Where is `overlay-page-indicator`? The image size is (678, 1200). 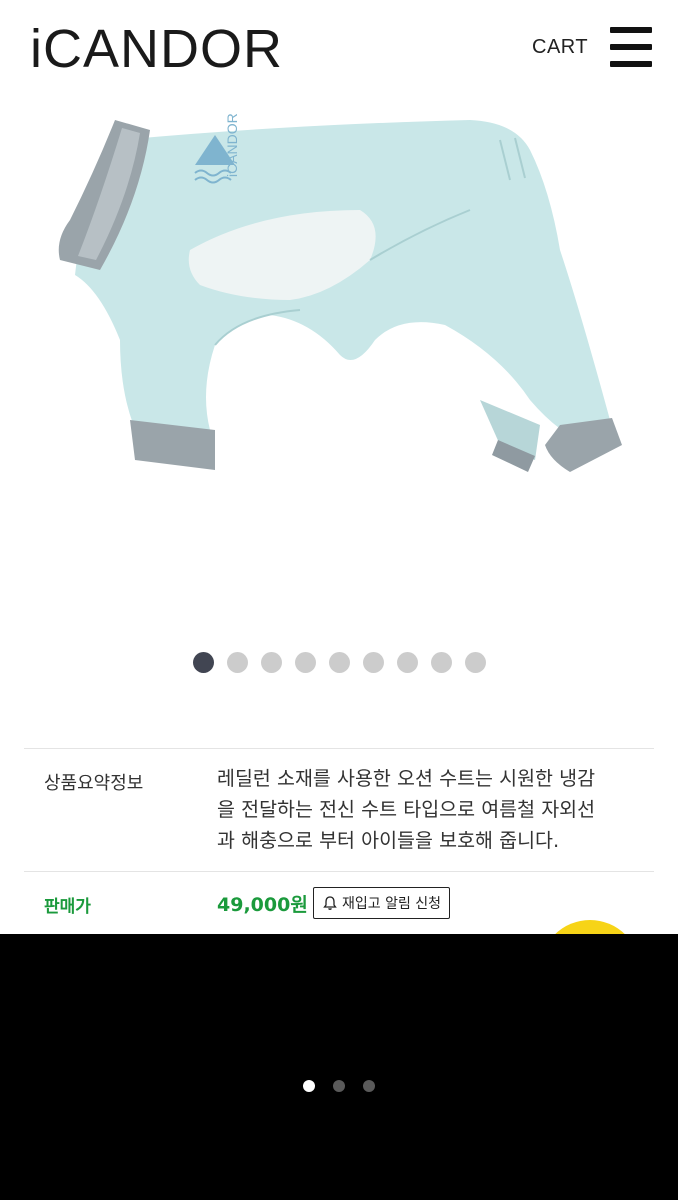
overlay-page-indicator is located at coordinates (339, 1086).